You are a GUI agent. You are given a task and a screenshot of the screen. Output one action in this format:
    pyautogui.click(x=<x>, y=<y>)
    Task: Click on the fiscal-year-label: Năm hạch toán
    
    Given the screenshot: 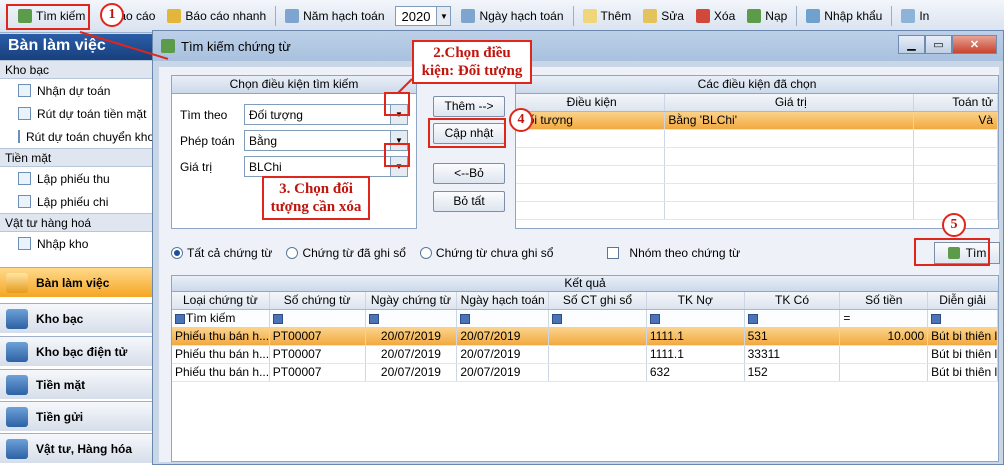 What is the action you would take?
    pyautogui.click(x=334, y=16)
    